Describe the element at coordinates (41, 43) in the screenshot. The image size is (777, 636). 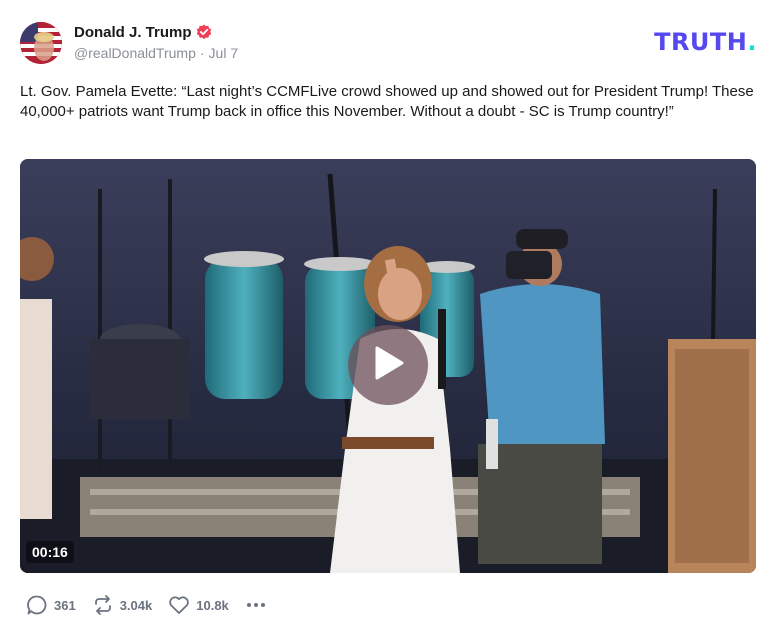
I see `author-avatar` at that location.